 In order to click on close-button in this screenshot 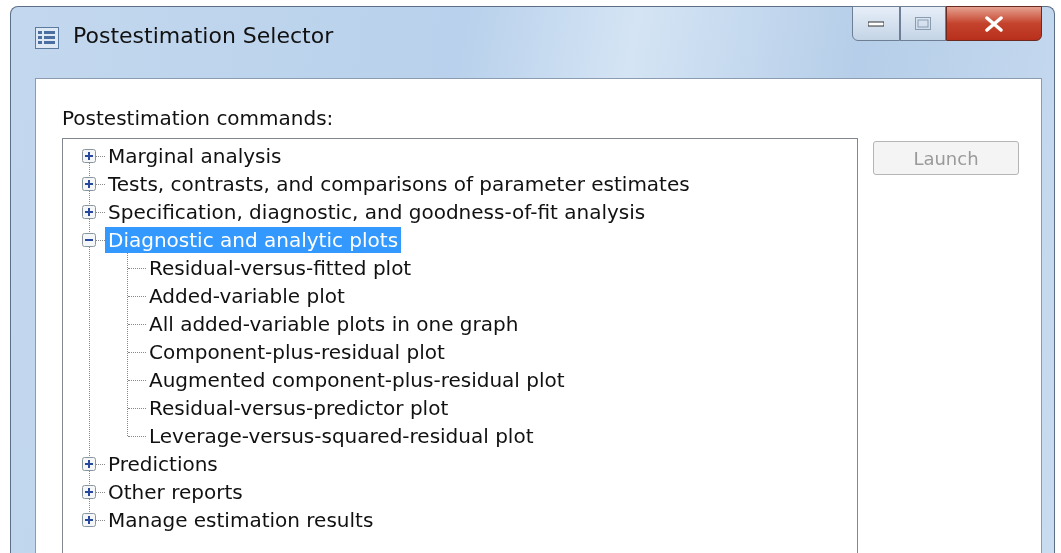, I will do `click(994, 23)`.